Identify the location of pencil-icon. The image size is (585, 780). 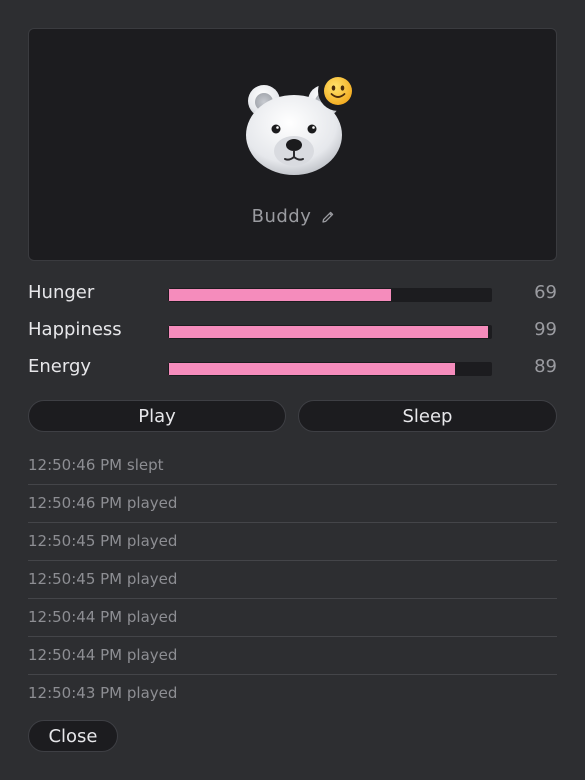
(328, 217).